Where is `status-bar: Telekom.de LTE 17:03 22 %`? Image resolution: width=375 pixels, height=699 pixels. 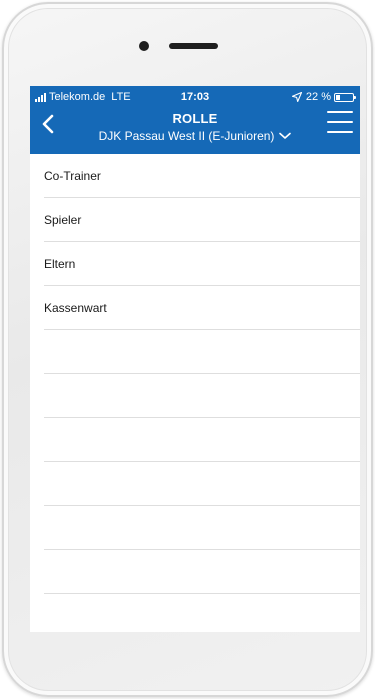 status-bar: Telekom.de LTE 17:03 22 % is located at coordinates (195, 97).